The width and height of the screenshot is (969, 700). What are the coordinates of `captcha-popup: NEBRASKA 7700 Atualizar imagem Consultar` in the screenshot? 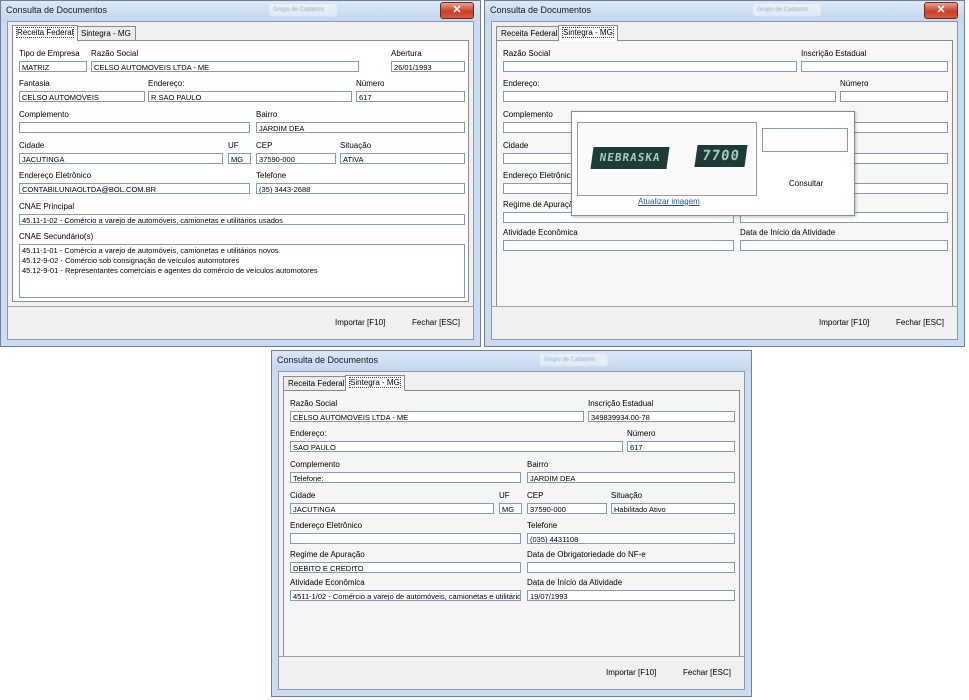 It's located at (713, 163).